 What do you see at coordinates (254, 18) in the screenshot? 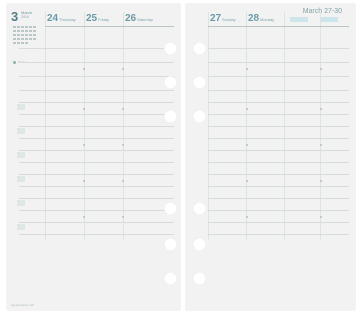
I see `day-date: 28` at bounding box center [254, 18].